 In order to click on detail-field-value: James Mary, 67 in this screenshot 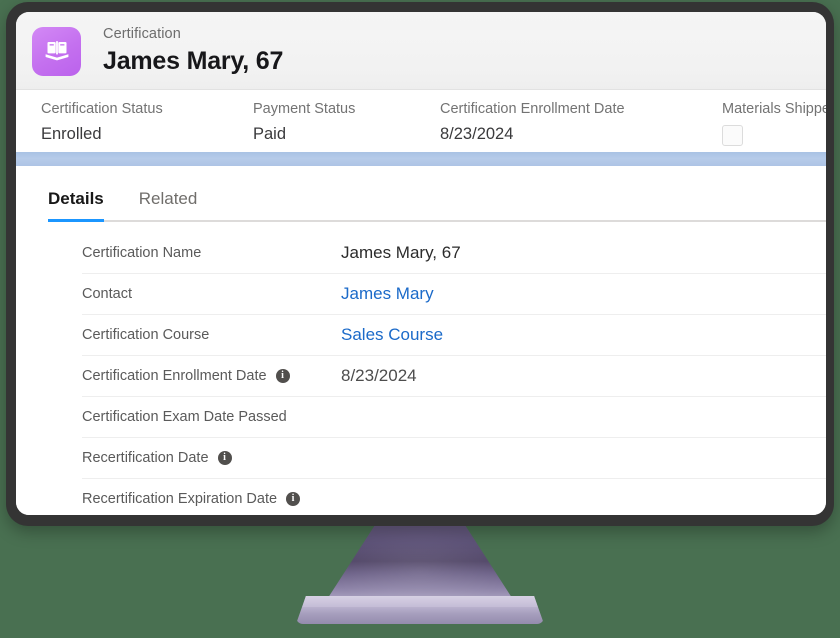, I will do `click(401, 252)`.